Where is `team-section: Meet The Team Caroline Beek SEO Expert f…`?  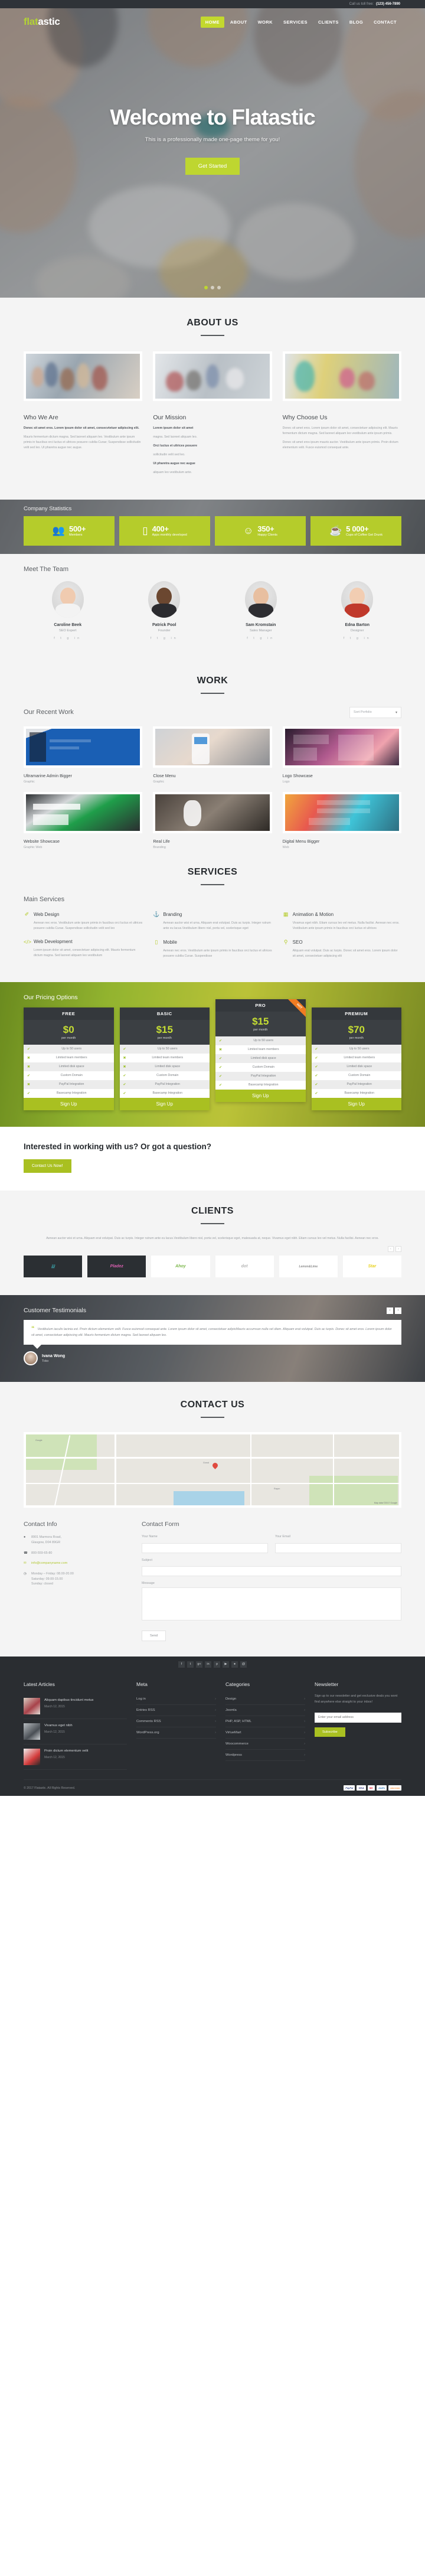 team-section: Meet The Team Caroline Beek SEO Expert f… is located at coordinates (212, 605).